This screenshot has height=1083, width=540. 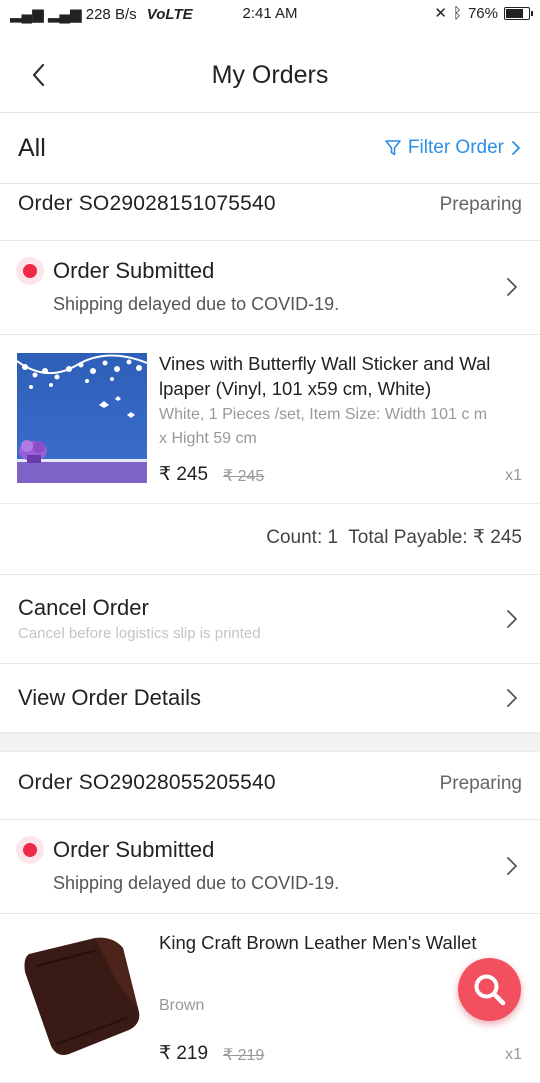 What do you see at coordinates (83, 607) in the screenshot?
I see `cancel-order-label: Cancel Order` at bounding box center [83, 607].